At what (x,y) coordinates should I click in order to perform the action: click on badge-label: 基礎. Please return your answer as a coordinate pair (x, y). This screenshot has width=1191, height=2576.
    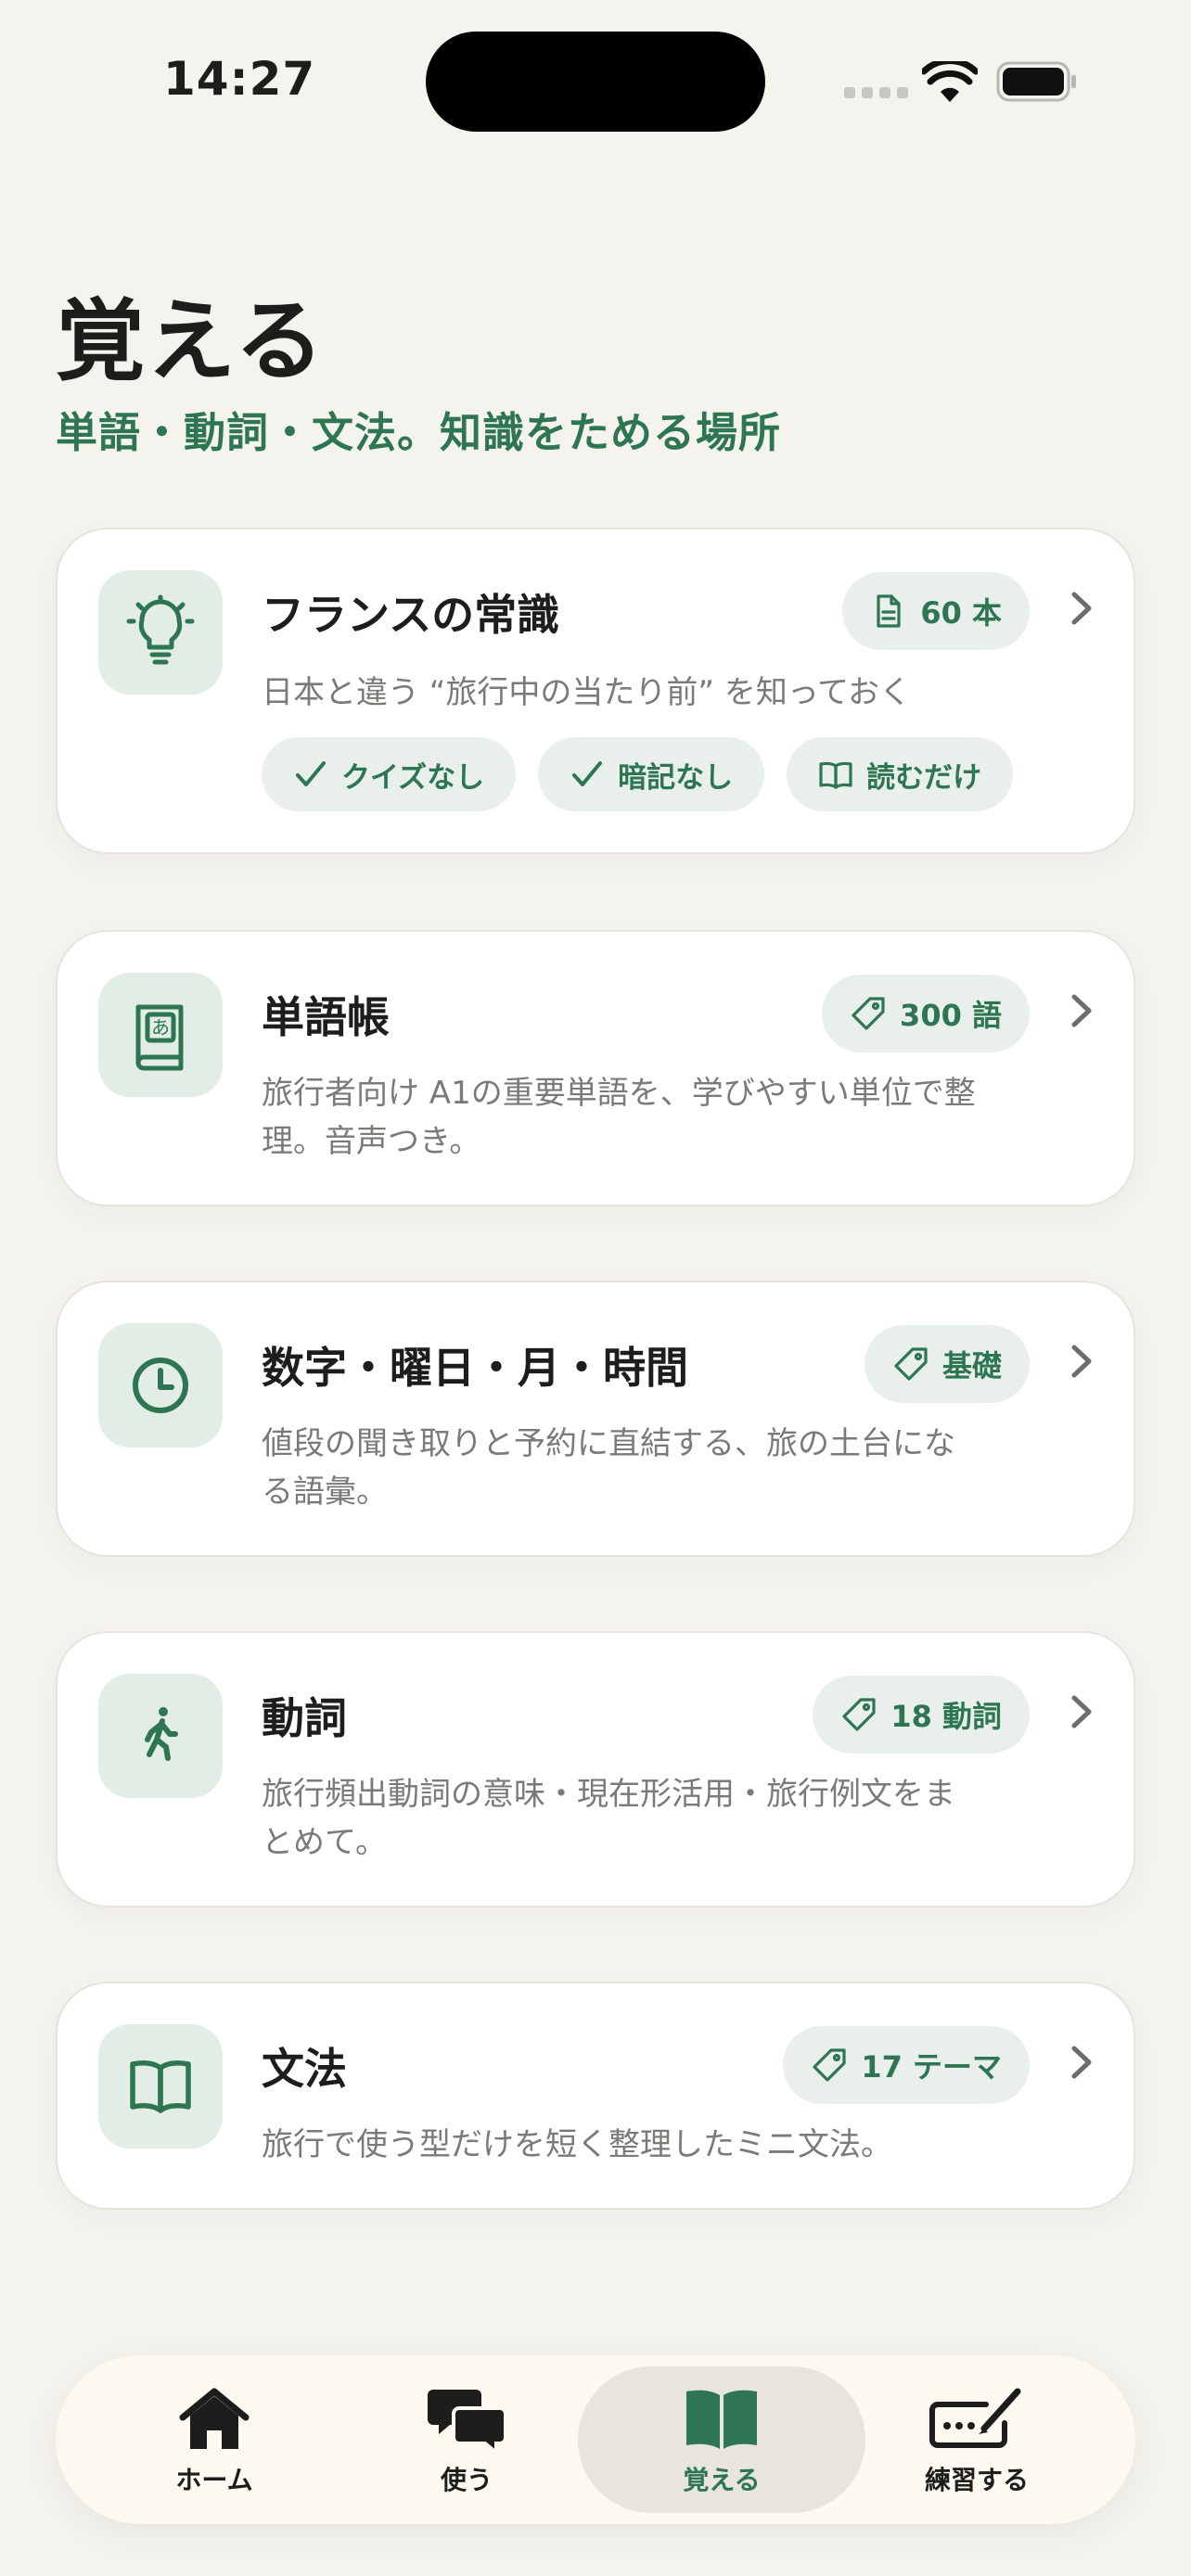
    Looking at the image, I should click on (971, 1366).